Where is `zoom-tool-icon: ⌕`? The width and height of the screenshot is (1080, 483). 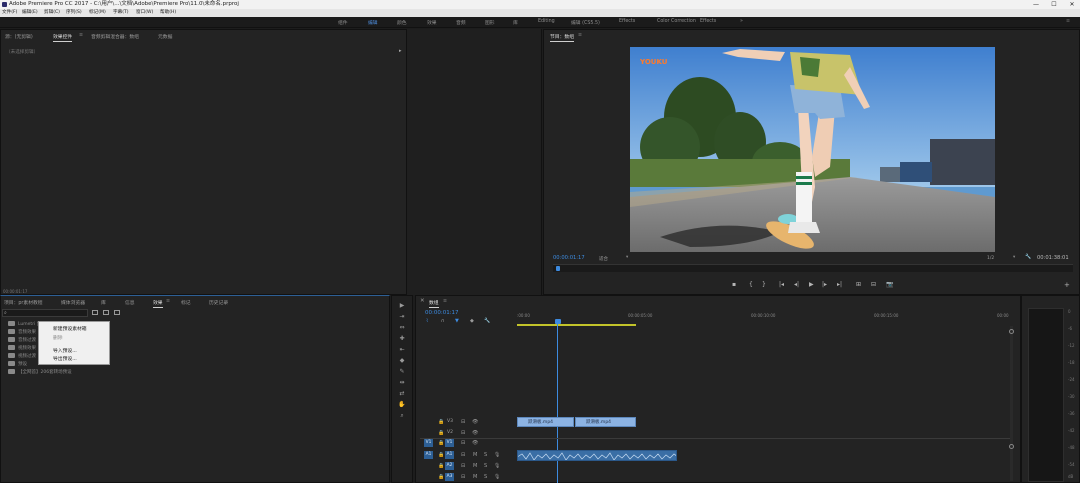 zoom-tool-icon: ⌕ is located at coordinates (402, 416).